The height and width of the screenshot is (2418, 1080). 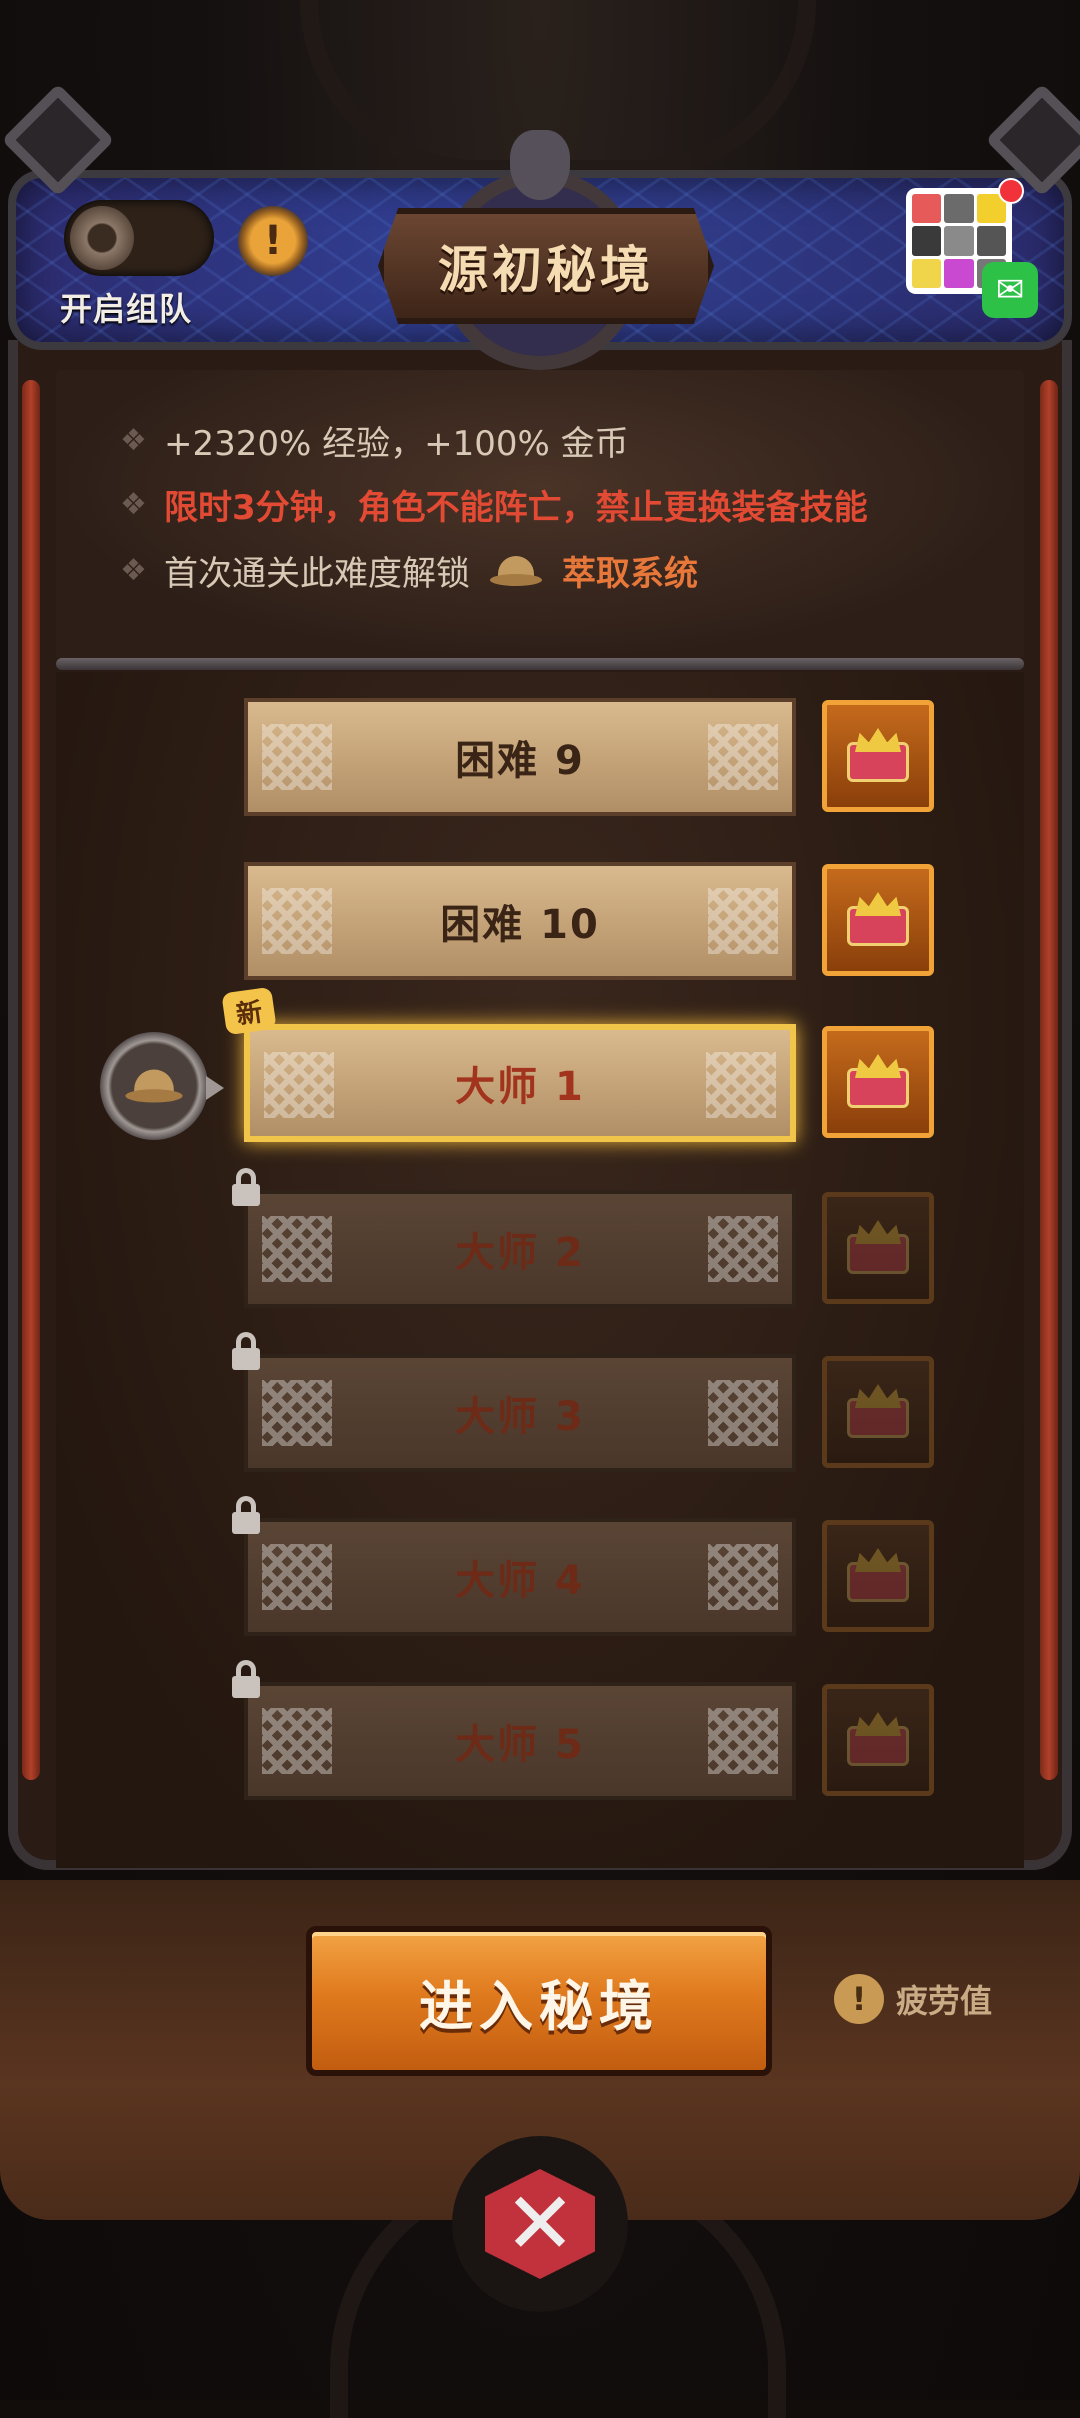 I want to click on team-toggle-label: 开启组队, so click(x=126, y=309).